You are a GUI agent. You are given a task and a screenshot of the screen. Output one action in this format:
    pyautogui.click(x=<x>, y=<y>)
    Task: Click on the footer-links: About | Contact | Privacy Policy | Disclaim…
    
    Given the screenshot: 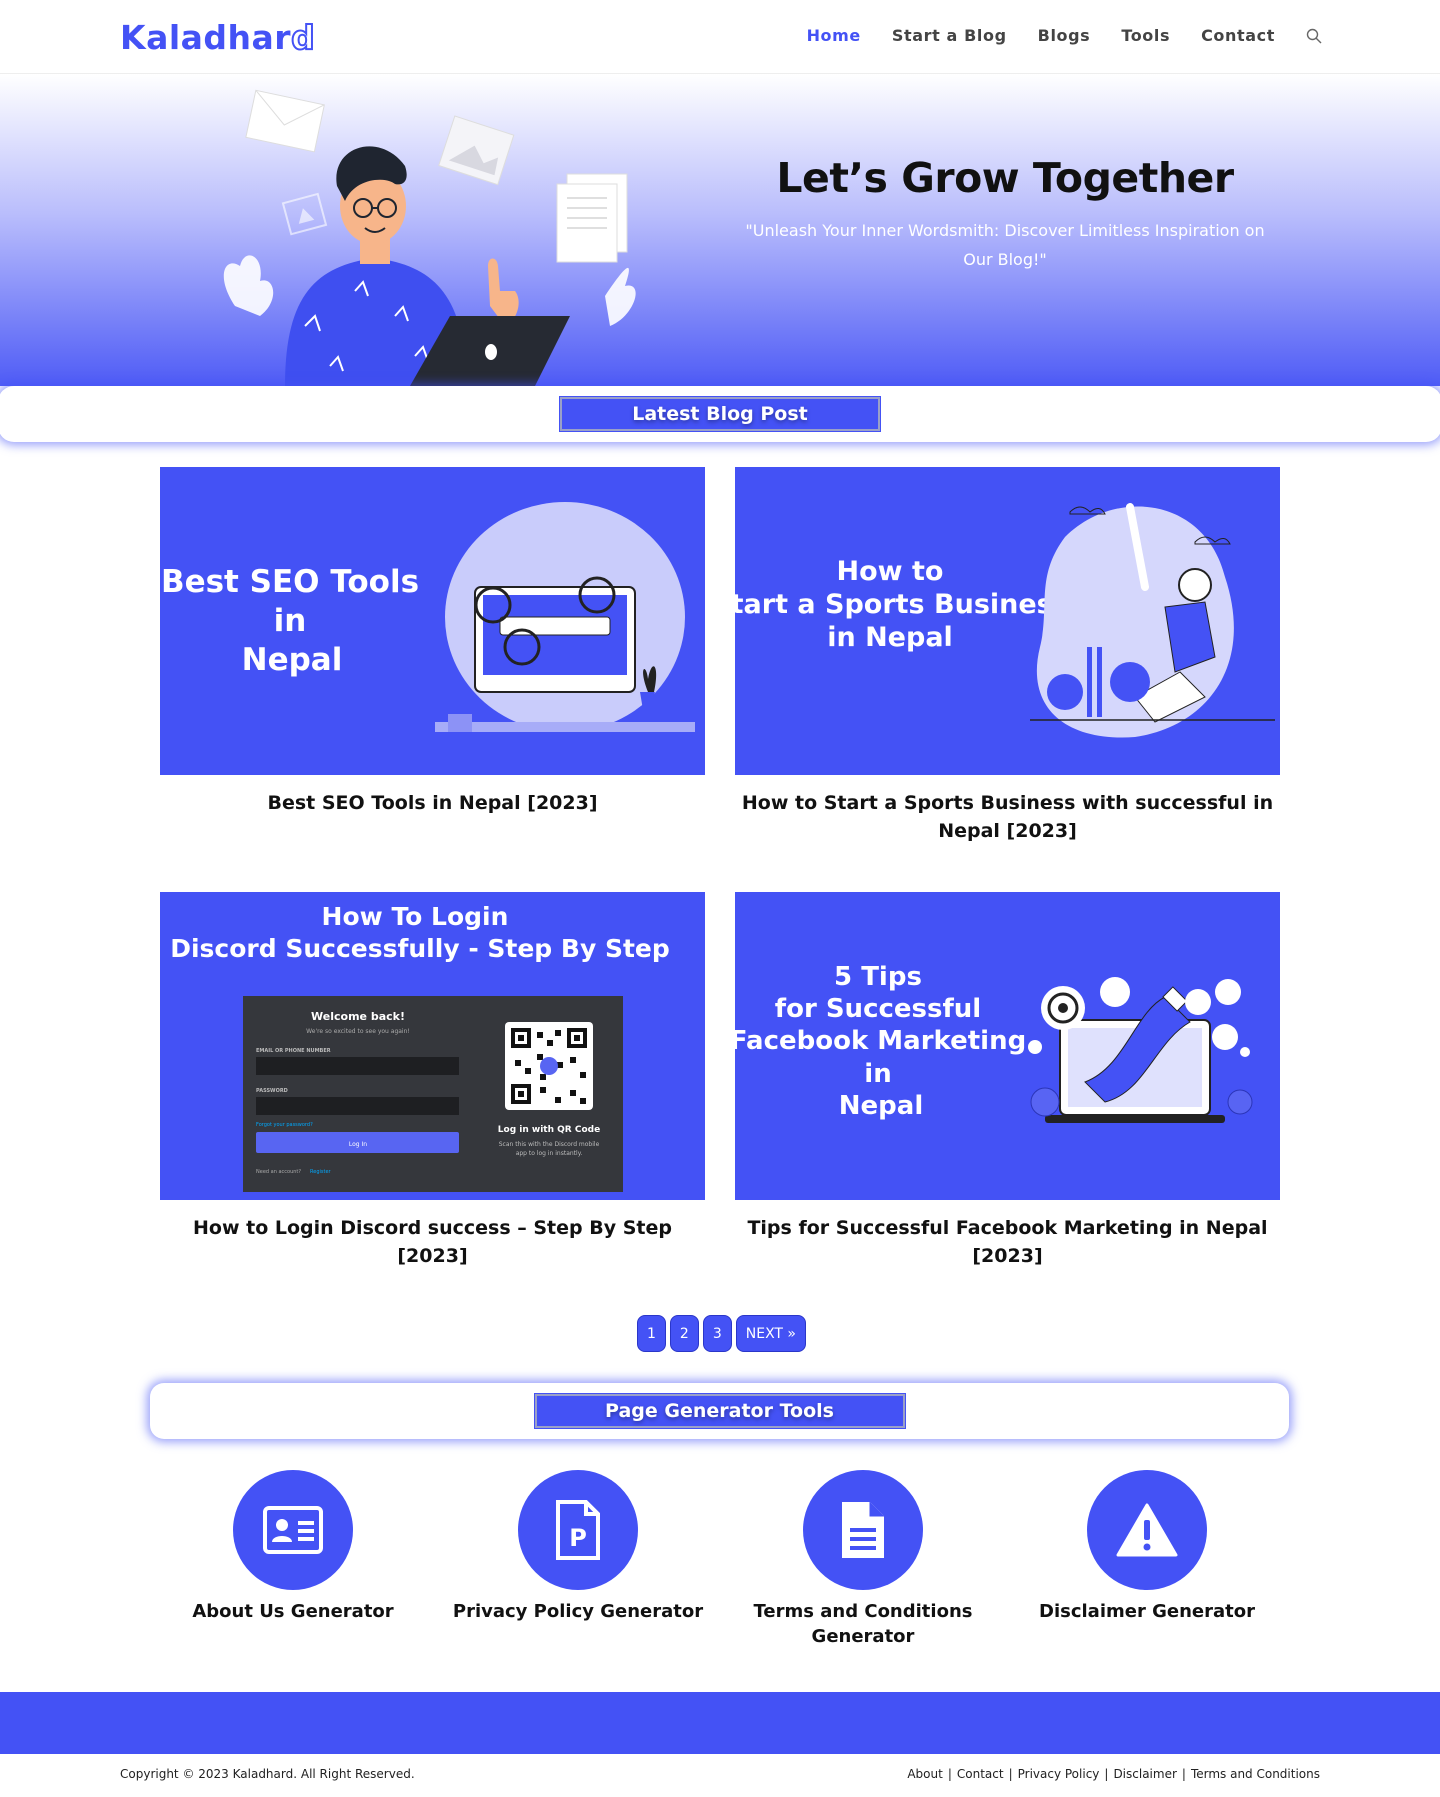 What is the action you would take?
    pyautogui.click(x=1113, y=1774)
    